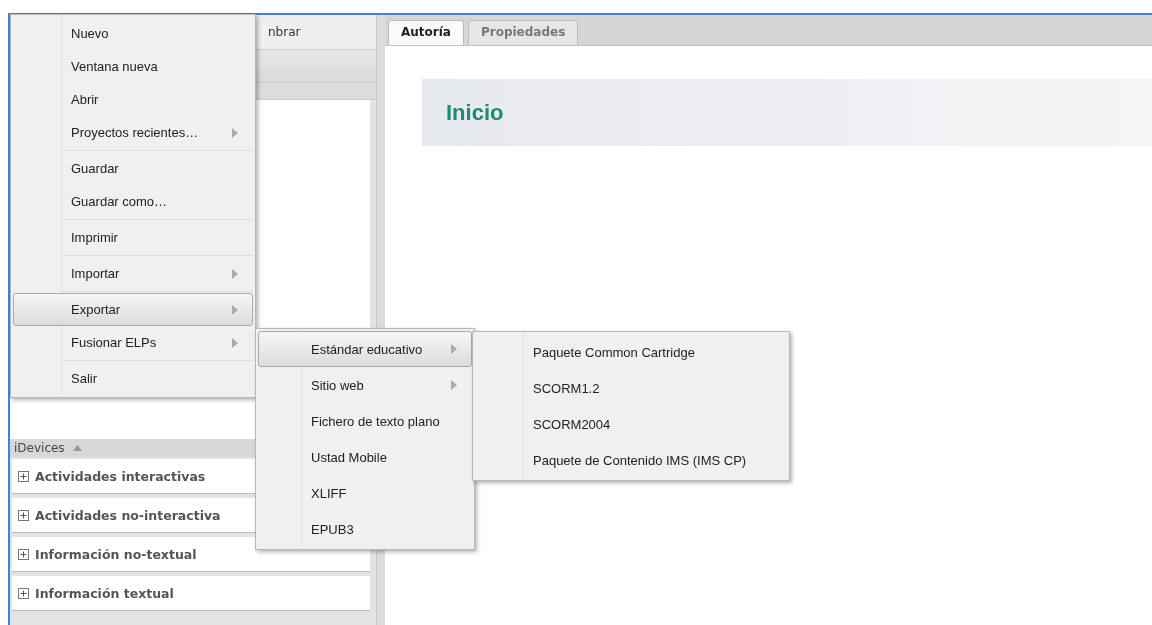  I want to click on menu-item: Salir, so click(133, 378).